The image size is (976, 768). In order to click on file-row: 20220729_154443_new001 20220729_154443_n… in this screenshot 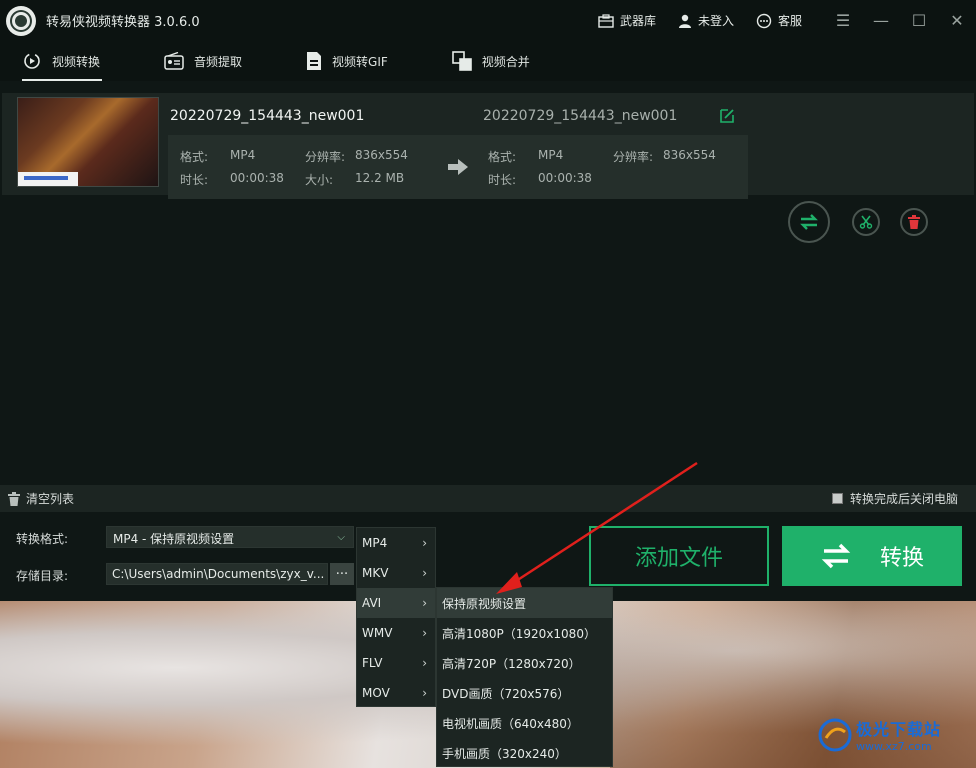, I will do `click(488, 146)`.